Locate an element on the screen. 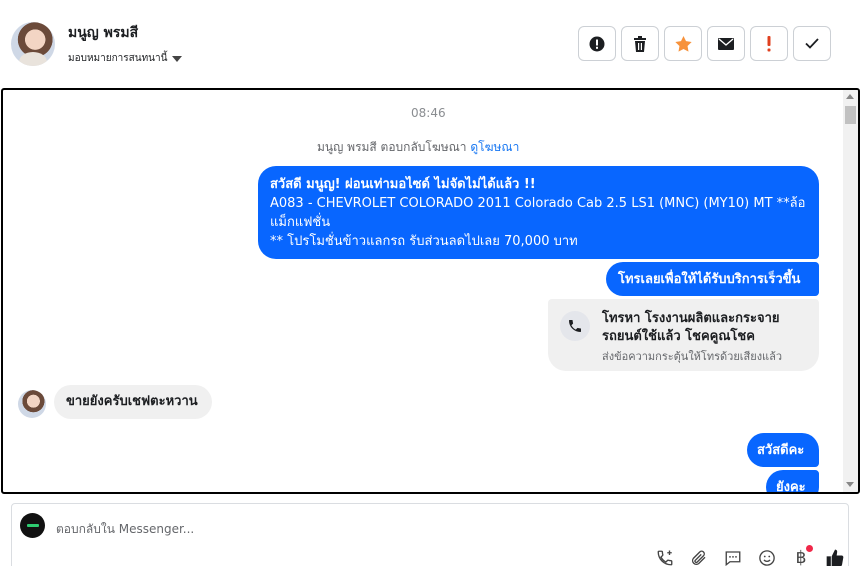 The image size is (864, 566). ad-reply-text: มนูญ พรมสี ตอบกลับโฆษณา is located at coordinates (392, 147).